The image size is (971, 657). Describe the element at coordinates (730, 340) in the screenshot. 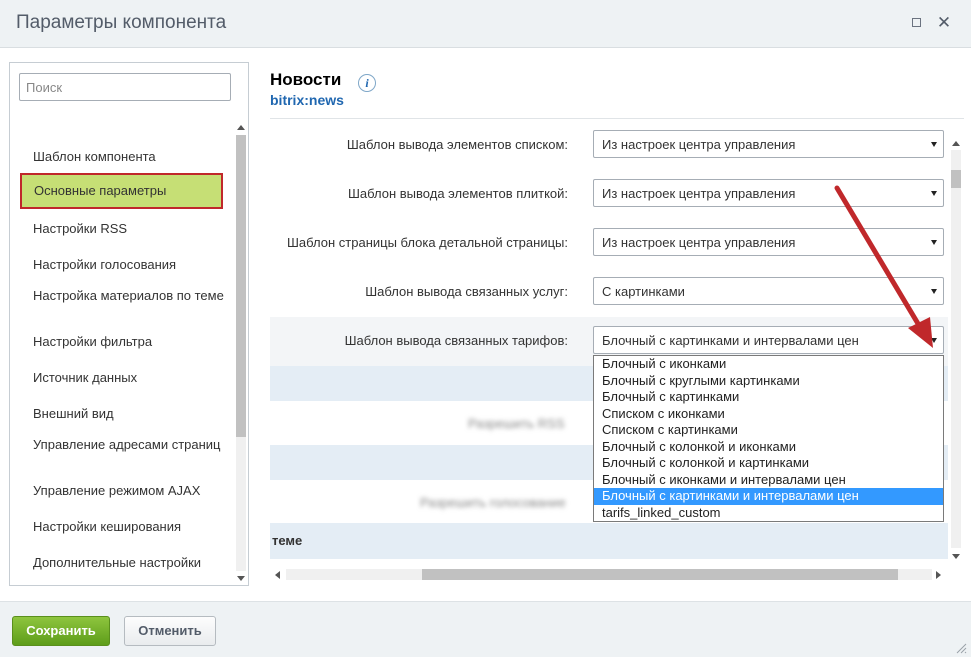

I see `select-value: Блочный с картинками и интервалами цен` at that location.